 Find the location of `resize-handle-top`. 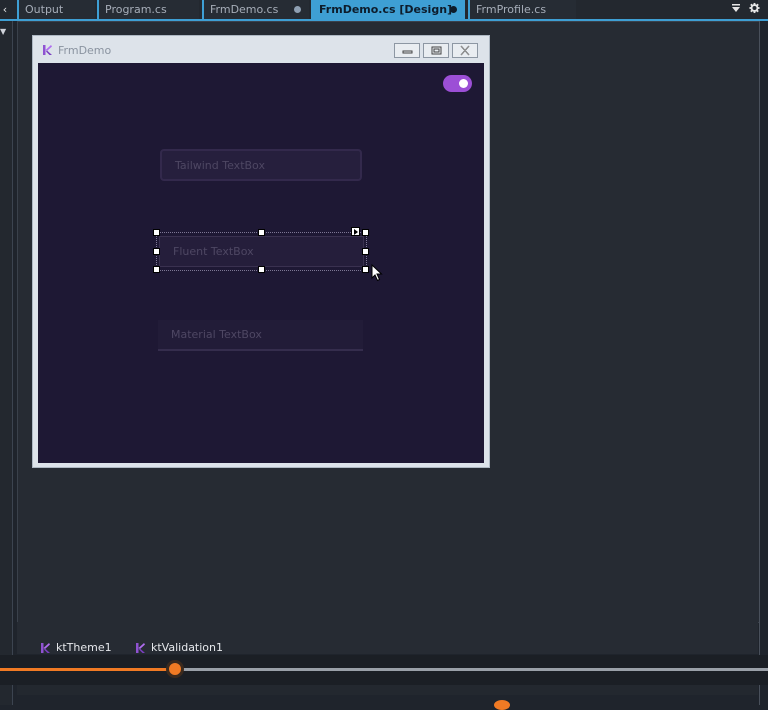

resize-handle-top is located at coordinates (261, 232).